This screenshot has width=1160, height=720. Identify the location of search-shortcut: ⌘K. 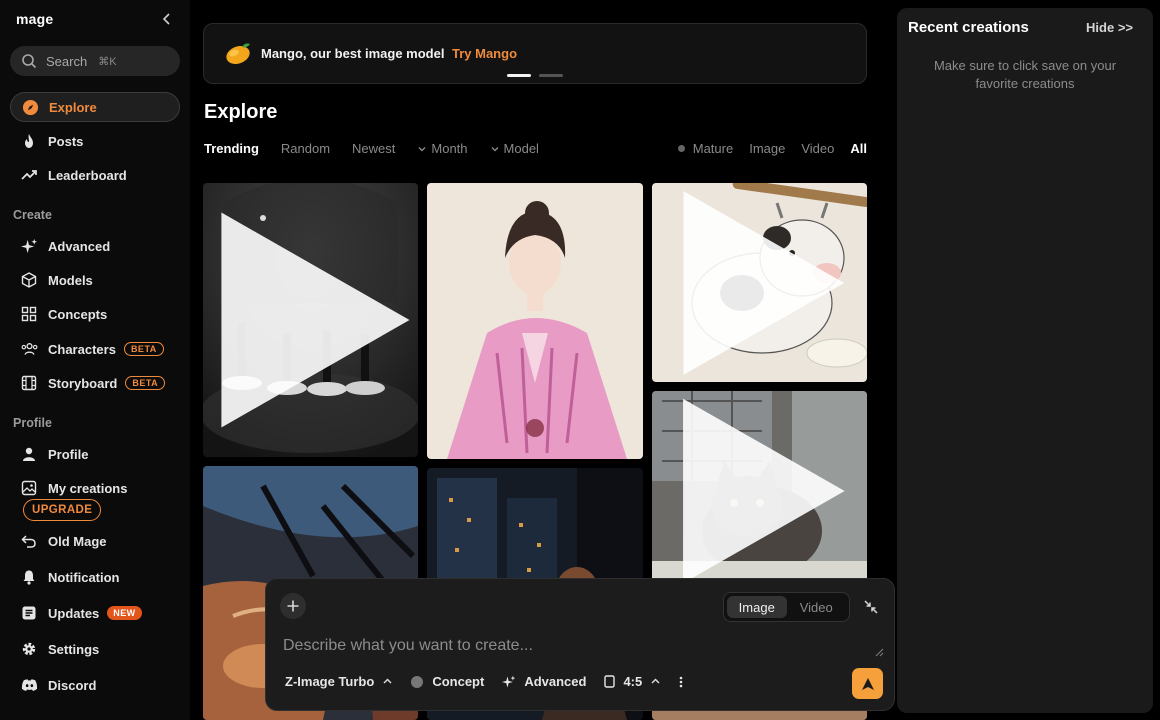
(107, 61).